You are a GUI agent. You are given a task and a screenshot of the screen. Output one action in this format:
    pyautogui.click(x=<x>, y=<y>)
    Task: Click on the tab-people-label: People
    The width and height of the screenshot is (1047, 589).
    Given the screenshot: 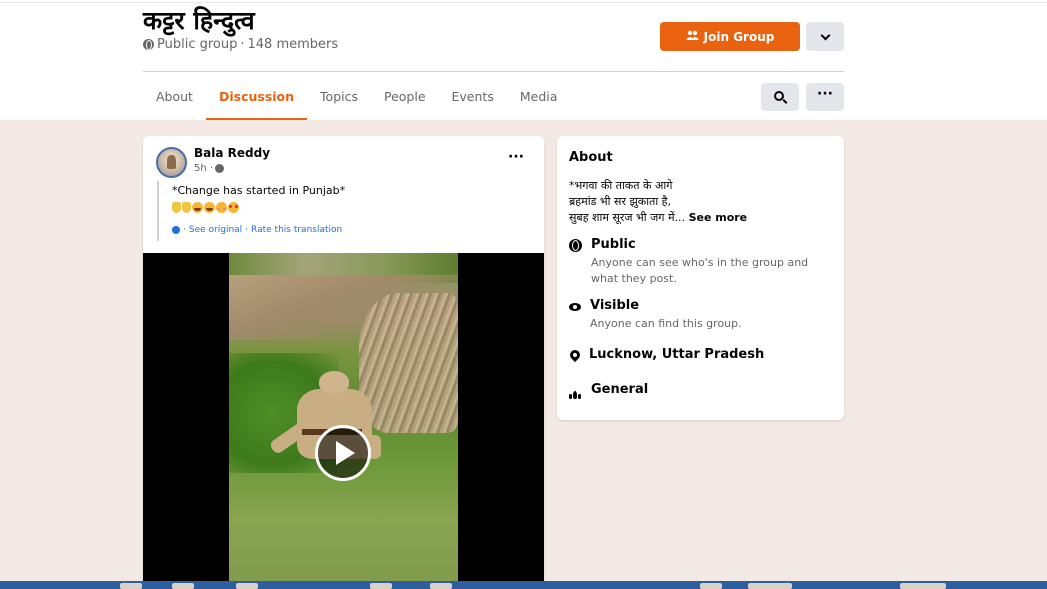 What is the action you would take?
    pyautogui.click(x=404, y=96)
    